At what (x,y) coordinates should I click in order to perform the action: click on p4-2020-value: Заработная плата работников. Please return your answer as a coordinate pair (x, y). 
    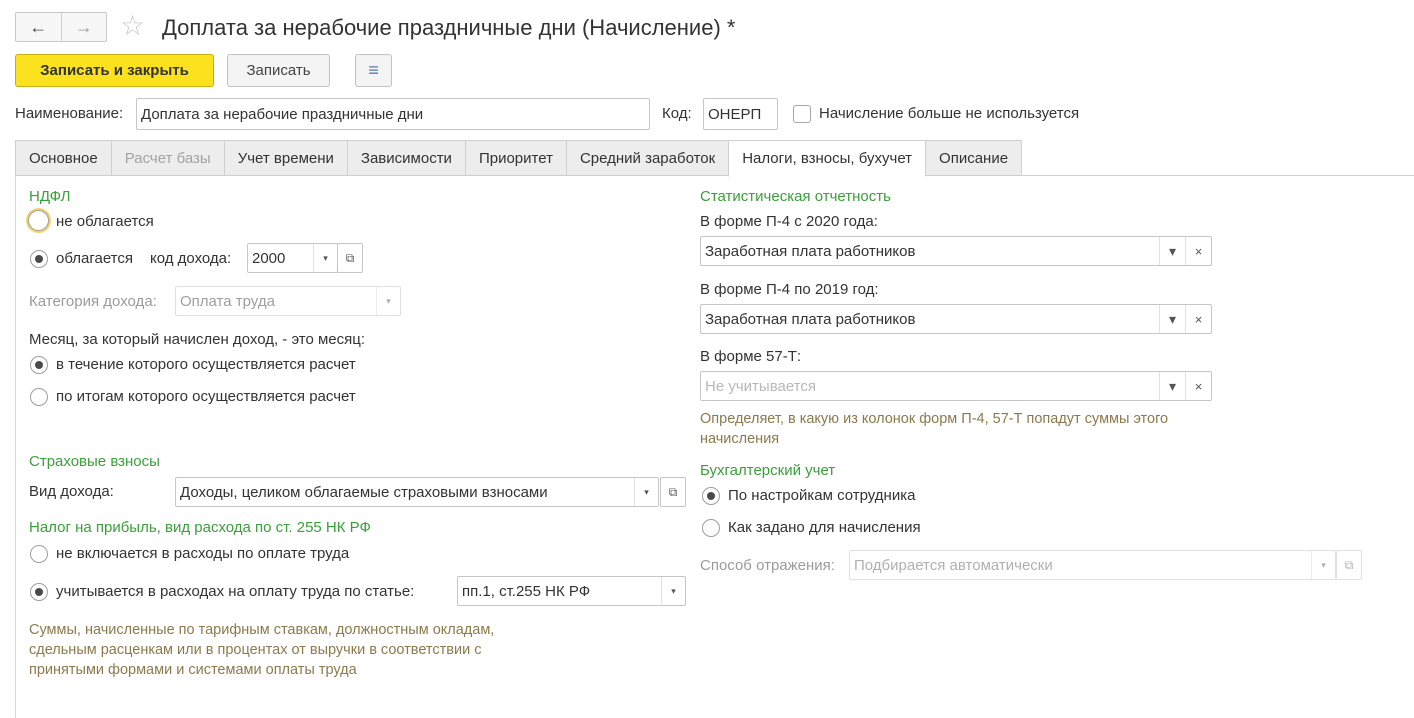
    Looking at the image, I should click on (810, 251).